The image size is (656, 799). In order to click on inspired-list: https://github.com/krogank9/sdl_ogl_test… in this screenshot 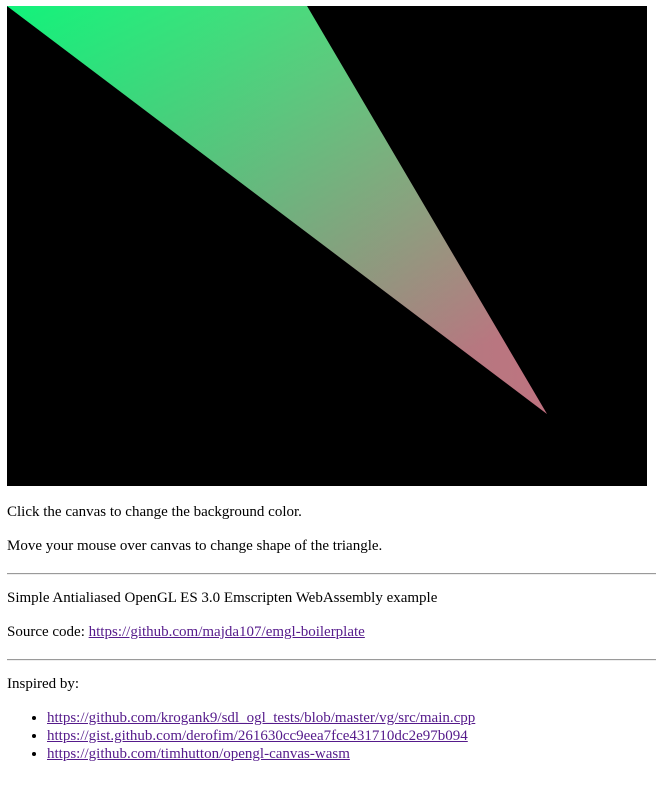, I will do `click(241, 736)`.